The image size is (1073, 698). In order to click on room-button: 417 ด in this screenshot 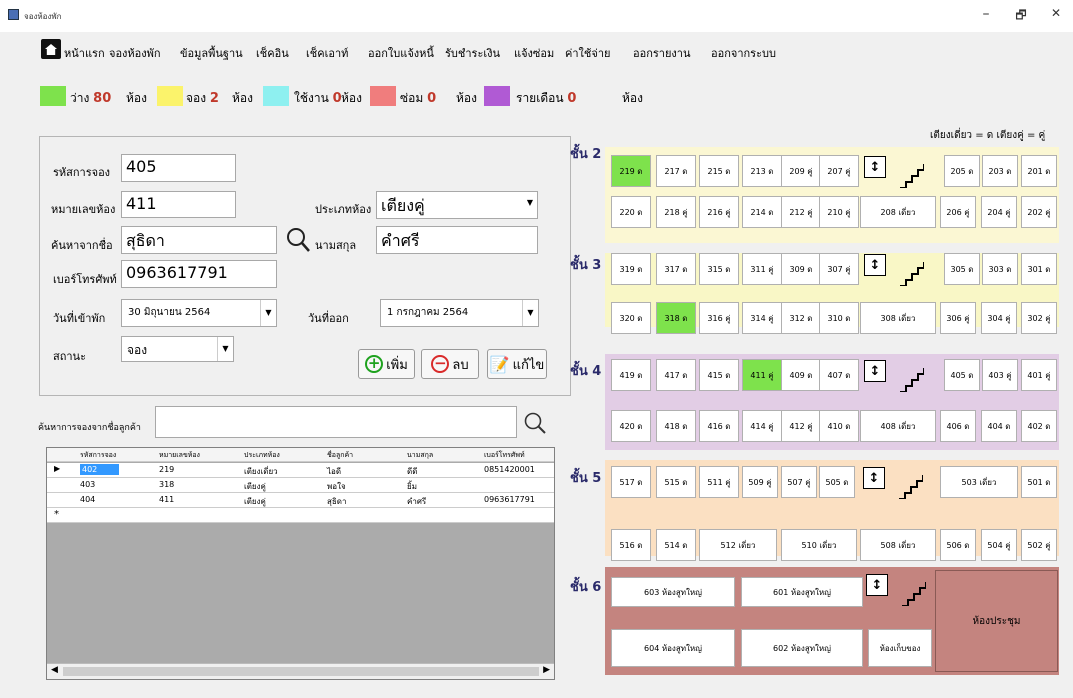, I will do `click(676, 375)`.